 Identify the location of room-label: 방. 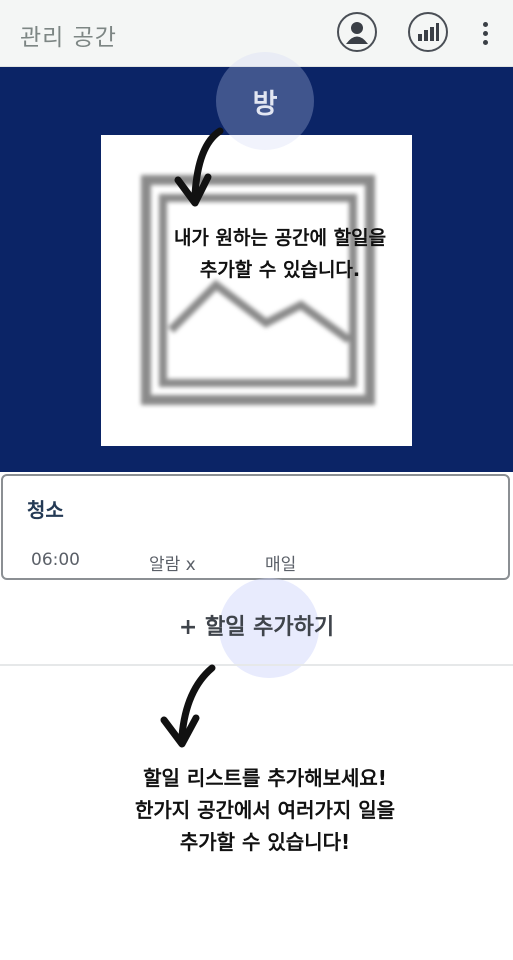
(265, 101).